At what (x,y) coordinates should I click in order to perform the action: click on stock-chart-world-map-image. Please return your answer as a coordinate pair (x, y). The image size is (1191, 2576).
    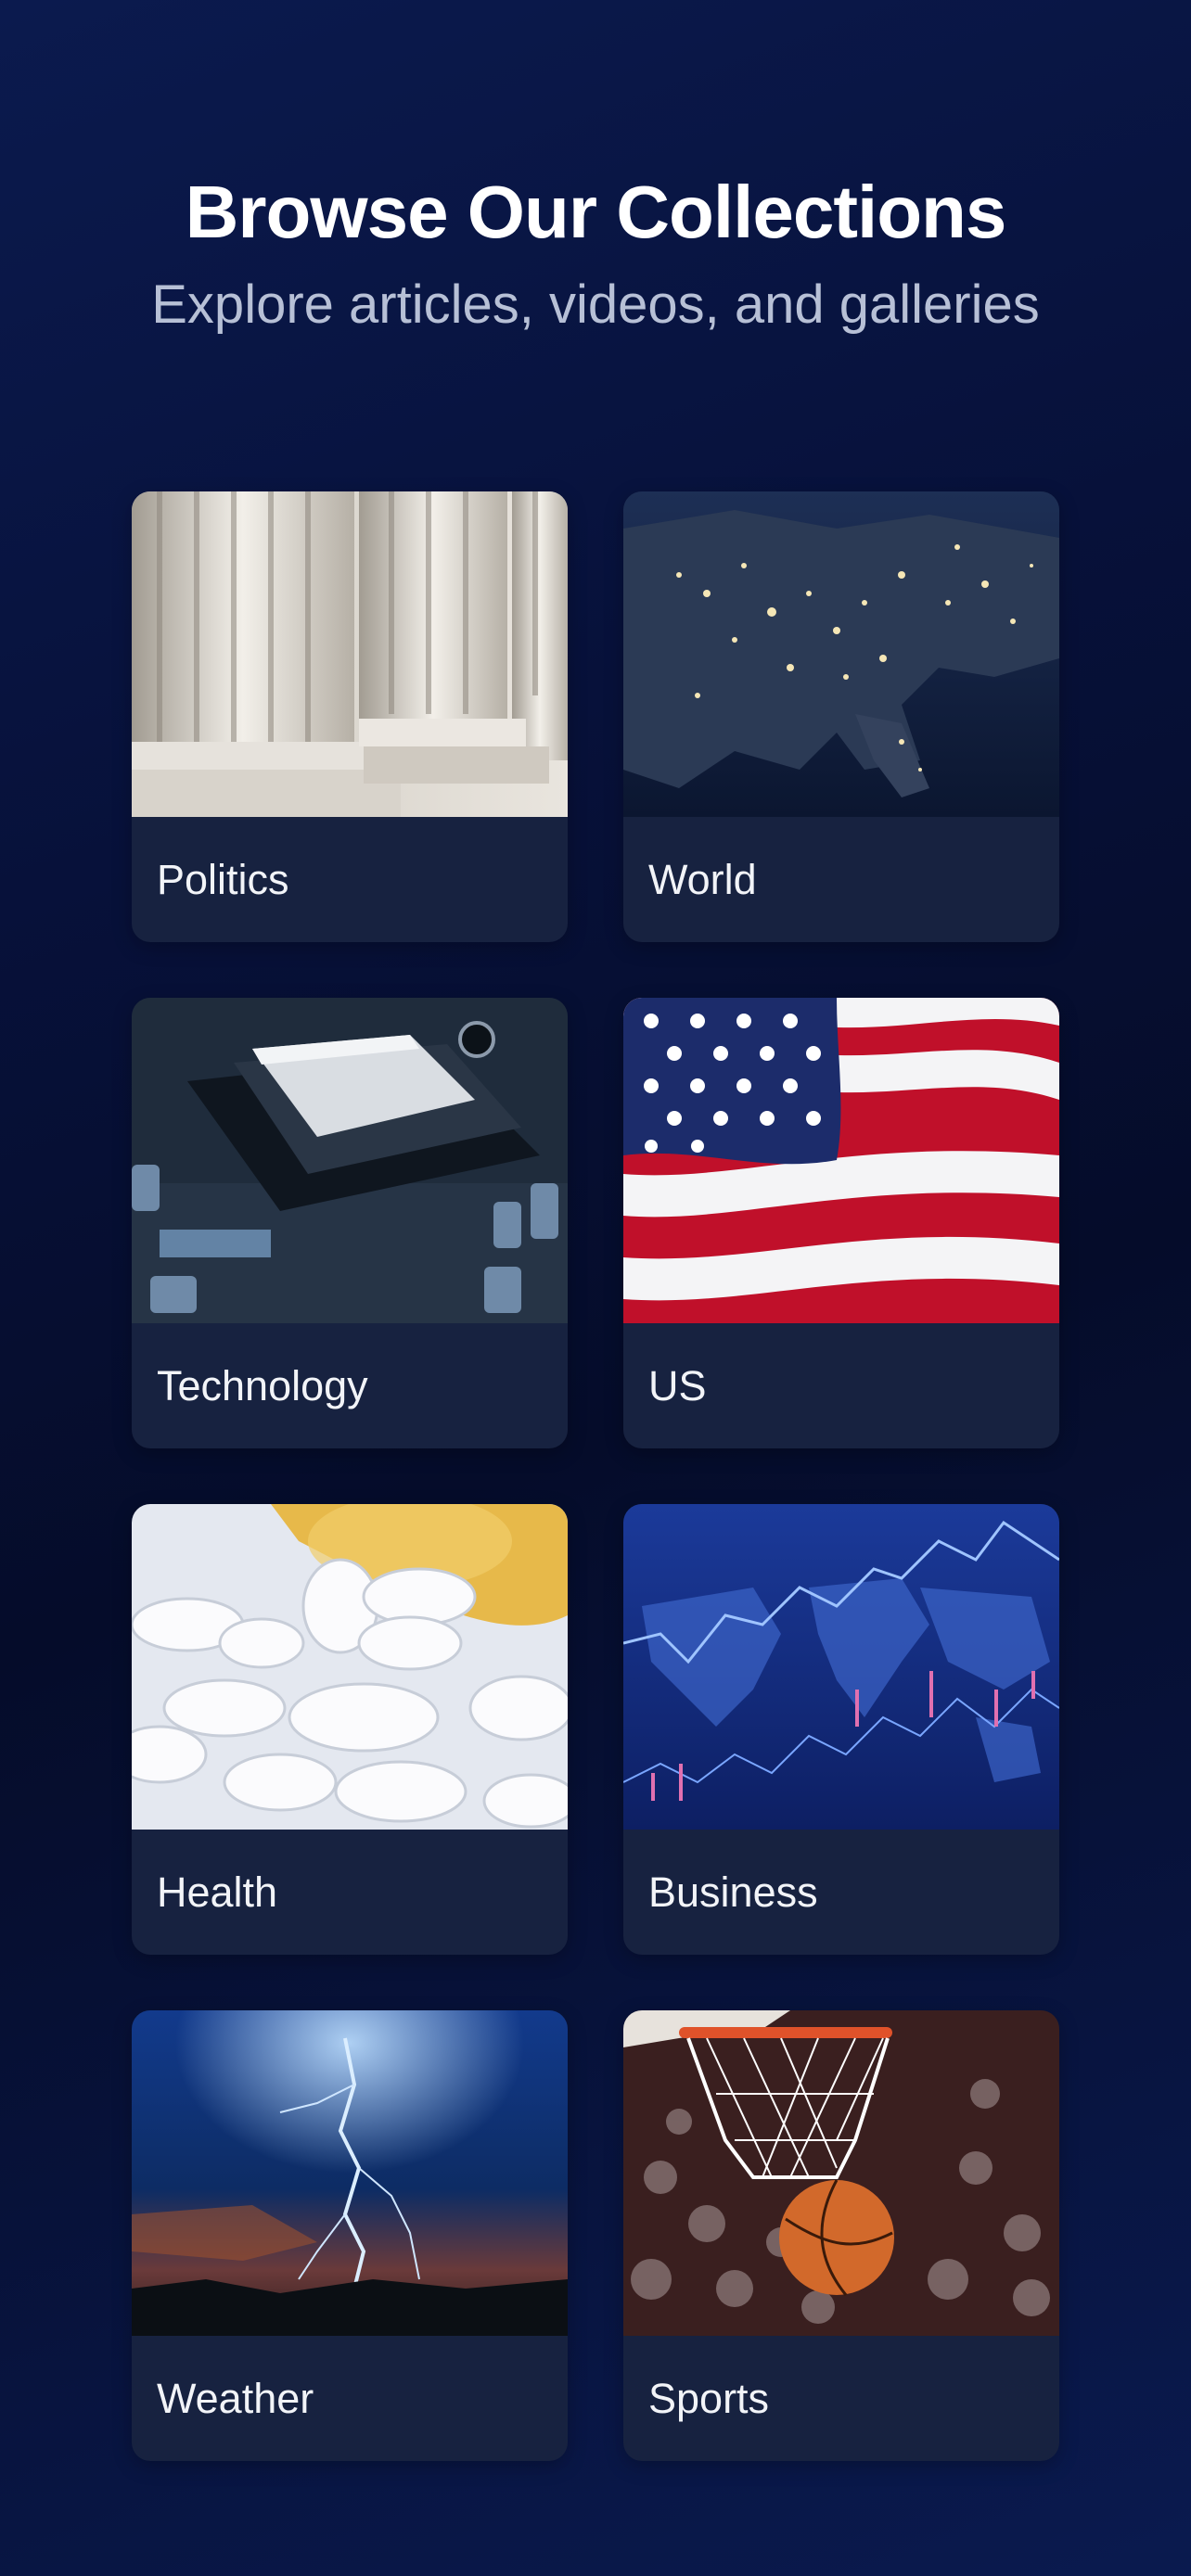
    Looking at the image, I should click on (841, 1667).